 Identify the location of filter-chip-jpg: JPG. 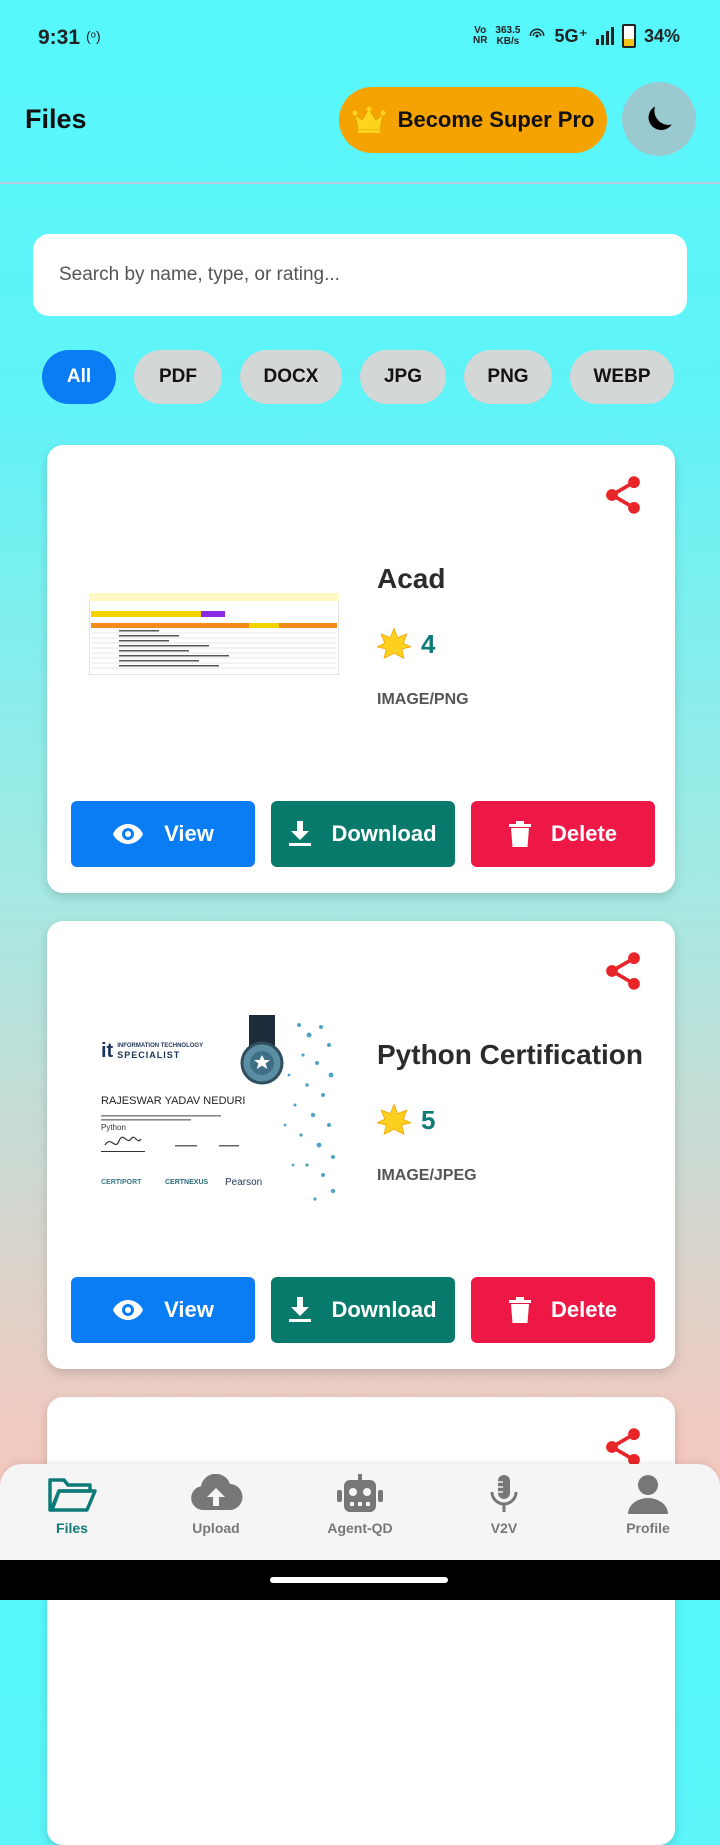
(403, 377).